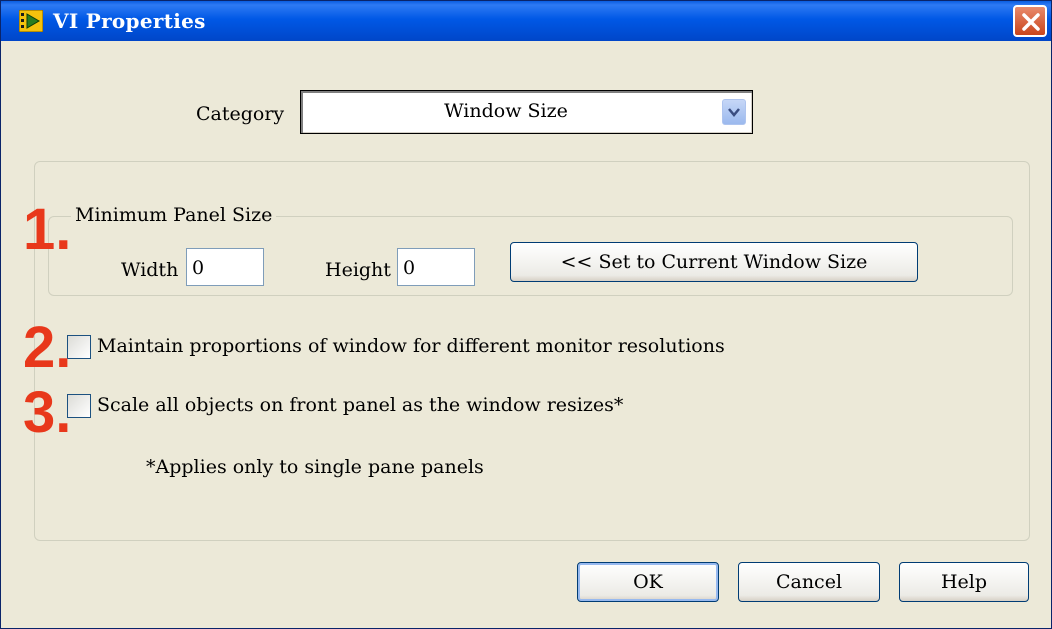  I want to click on help-button: Help, so click(964, 582).